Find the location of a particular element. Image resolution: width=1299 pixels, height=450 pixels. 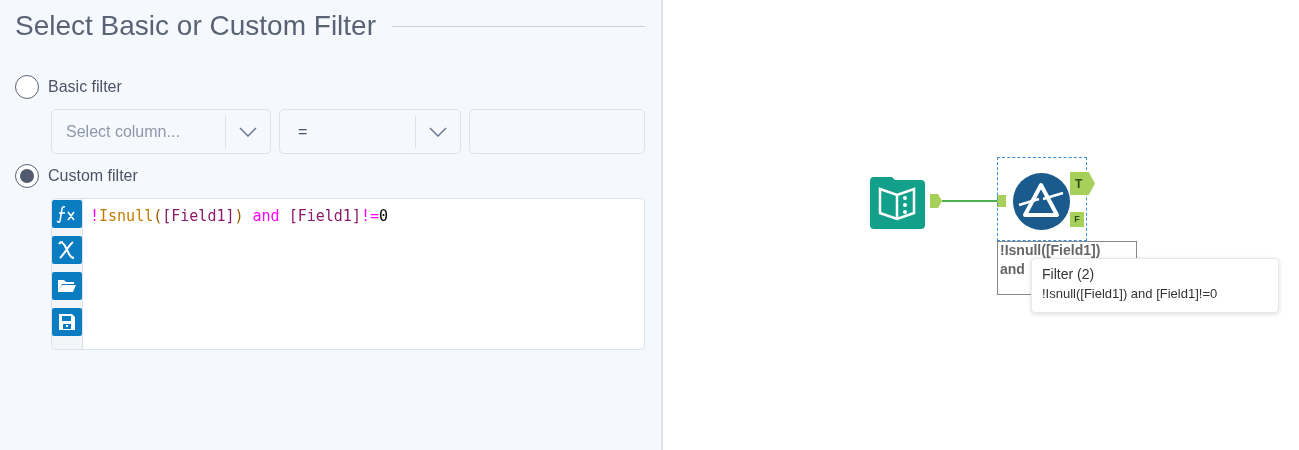

input-tool-icon is located at coordinates (897, 202).